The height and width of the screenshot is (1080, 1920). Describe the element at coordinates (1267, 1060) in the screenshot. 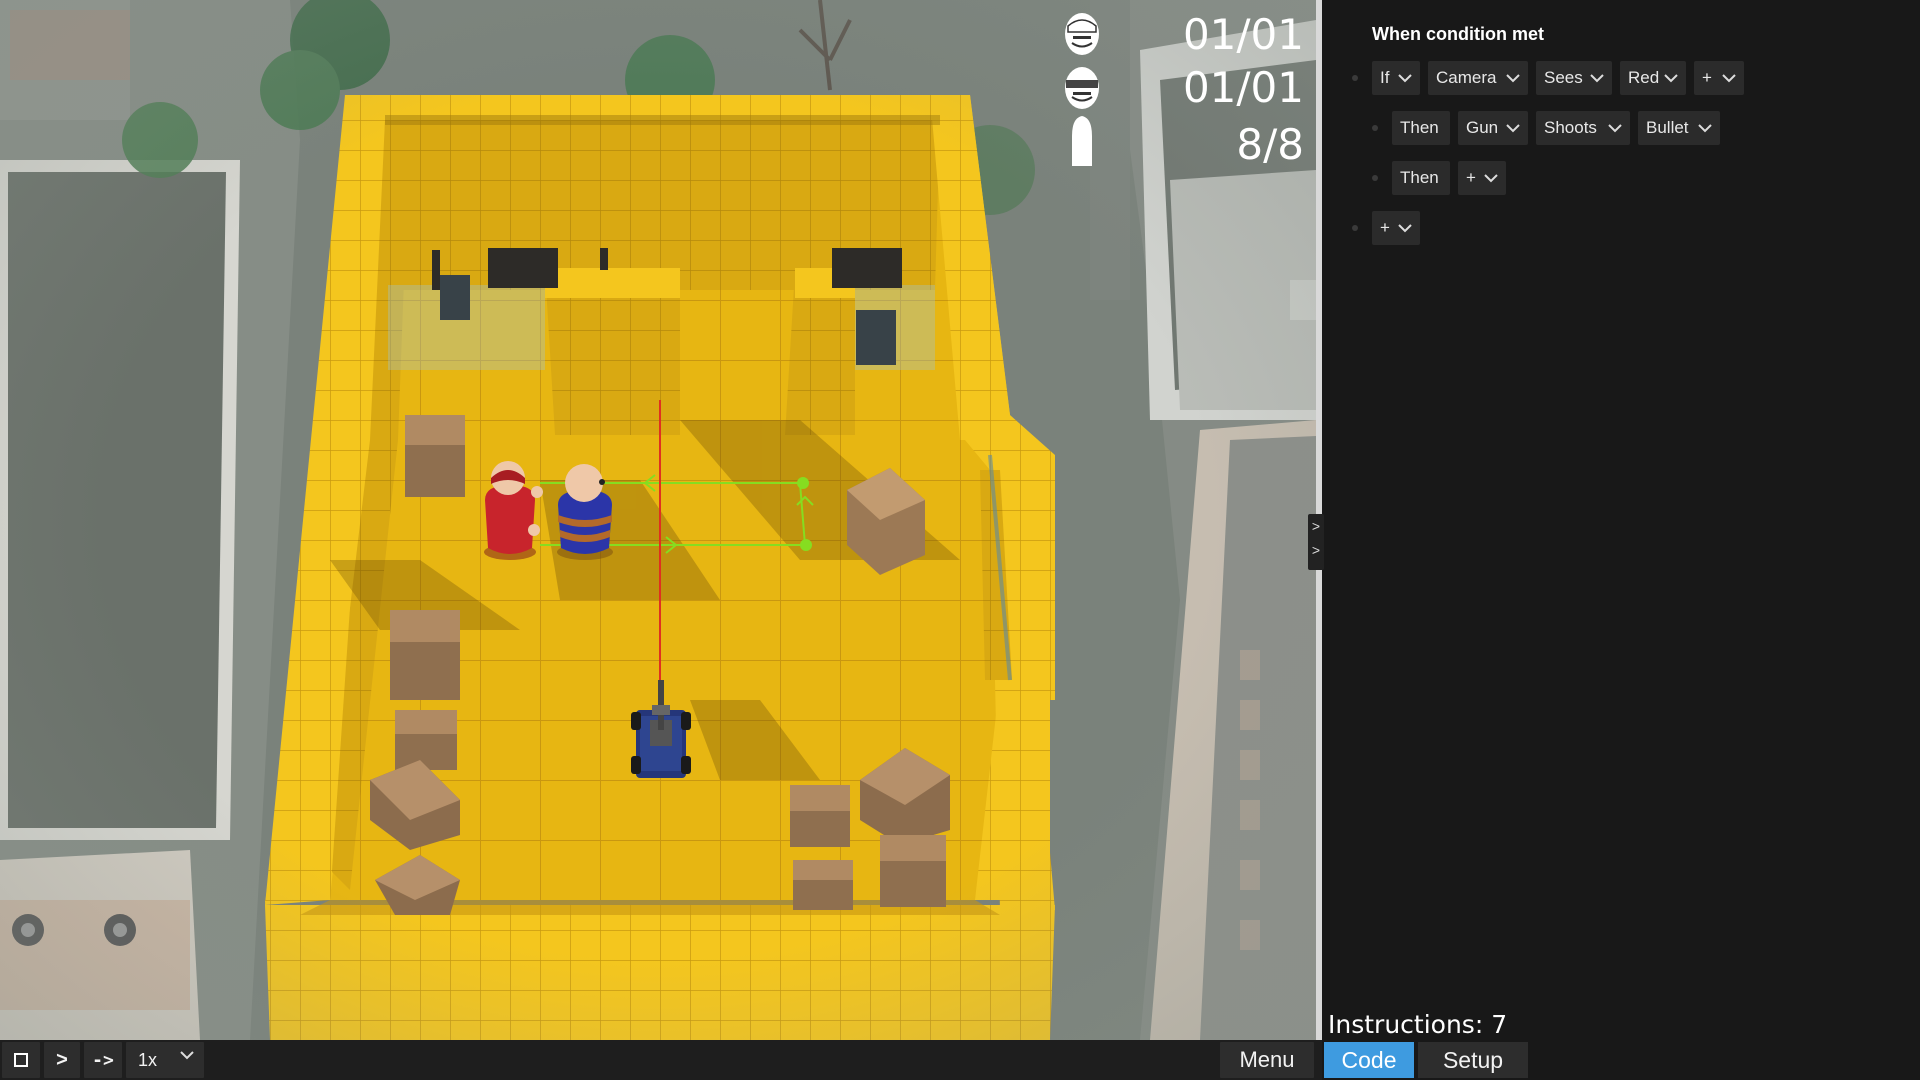

I see `menu-button: Menu` at that location.